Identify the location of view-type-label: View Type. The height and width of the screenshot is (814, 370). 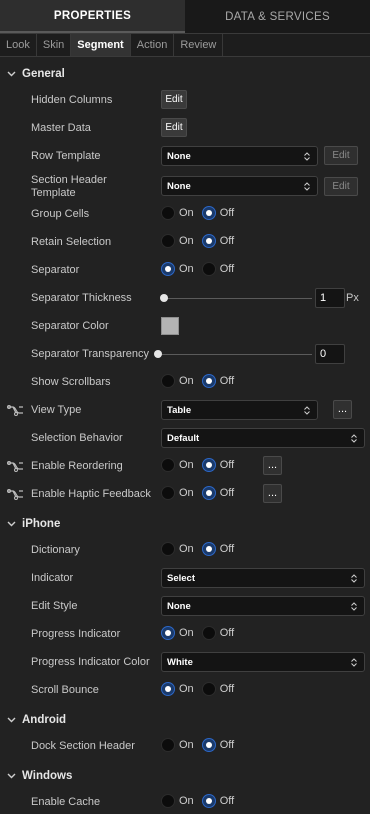
(56, 410).